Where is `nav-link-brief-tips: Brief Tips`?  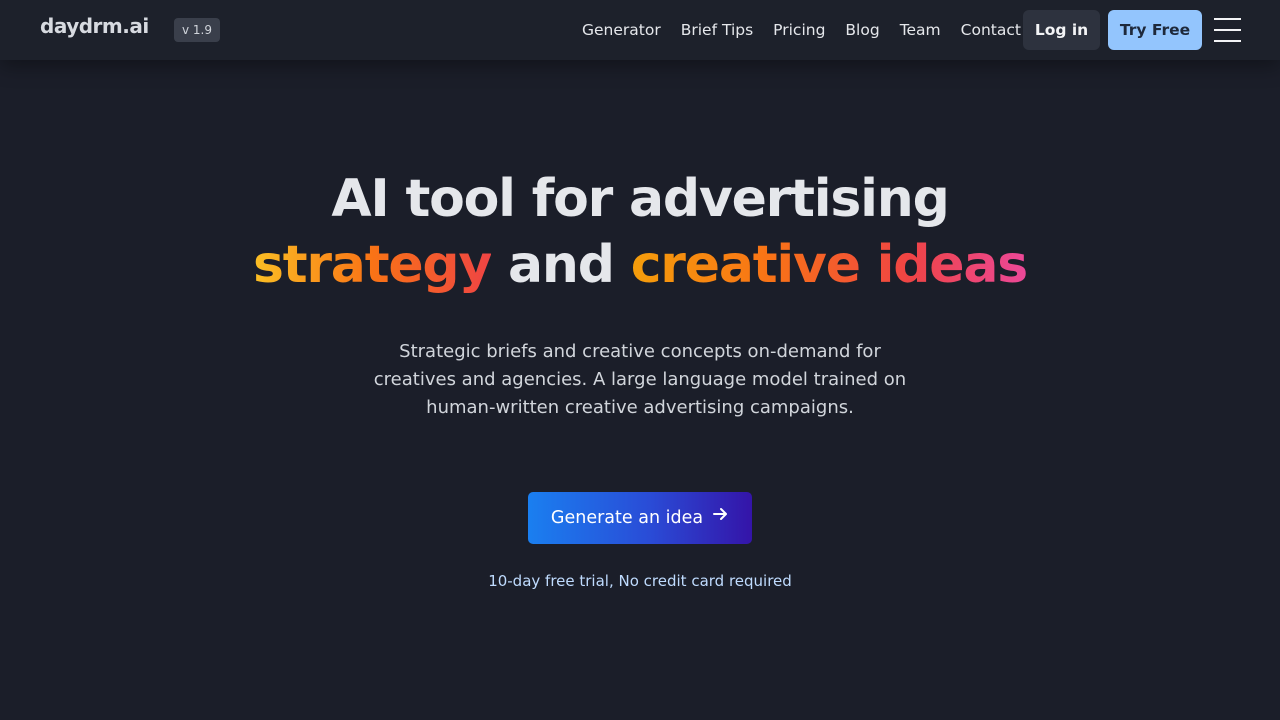 nav-link-brief-tips: Brief Tips is located at coordinates (717, 30).